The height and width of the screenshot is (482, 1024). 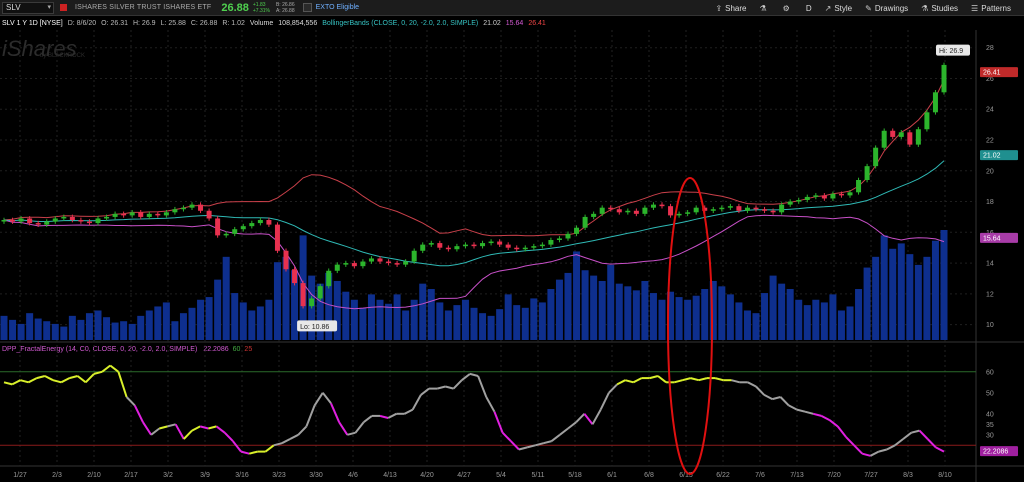 What do you see at coordinates (575, 475) in the screenshot?
I see `date-label: 5/18` at bounding box center [575, 475].